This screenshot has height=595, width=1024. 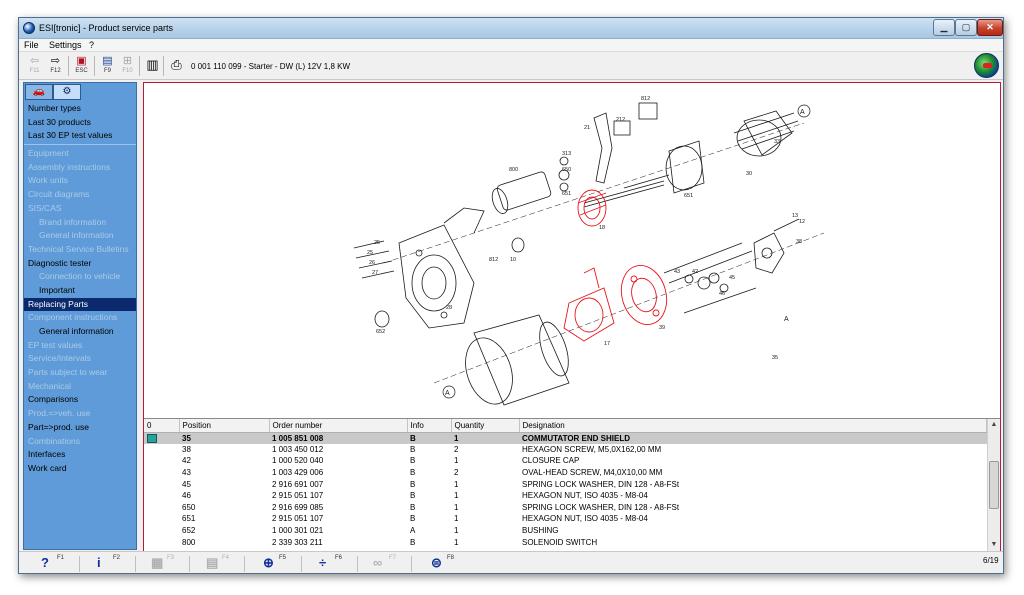 What do you see at coordinates (990, 27) in the screenshot?
I see `close-button: ✕` at bounding box center [990, 27].